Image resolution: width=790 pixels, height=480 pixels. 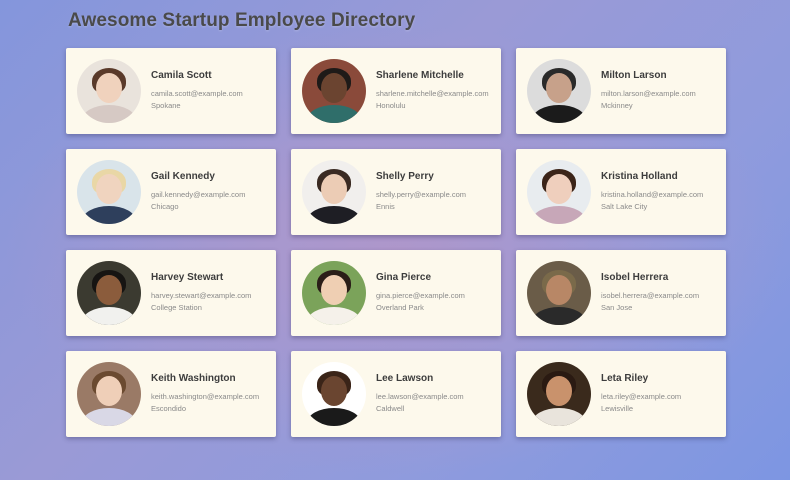 I want to click on employee-name: Leta Riley, so click(x=625, y=378).